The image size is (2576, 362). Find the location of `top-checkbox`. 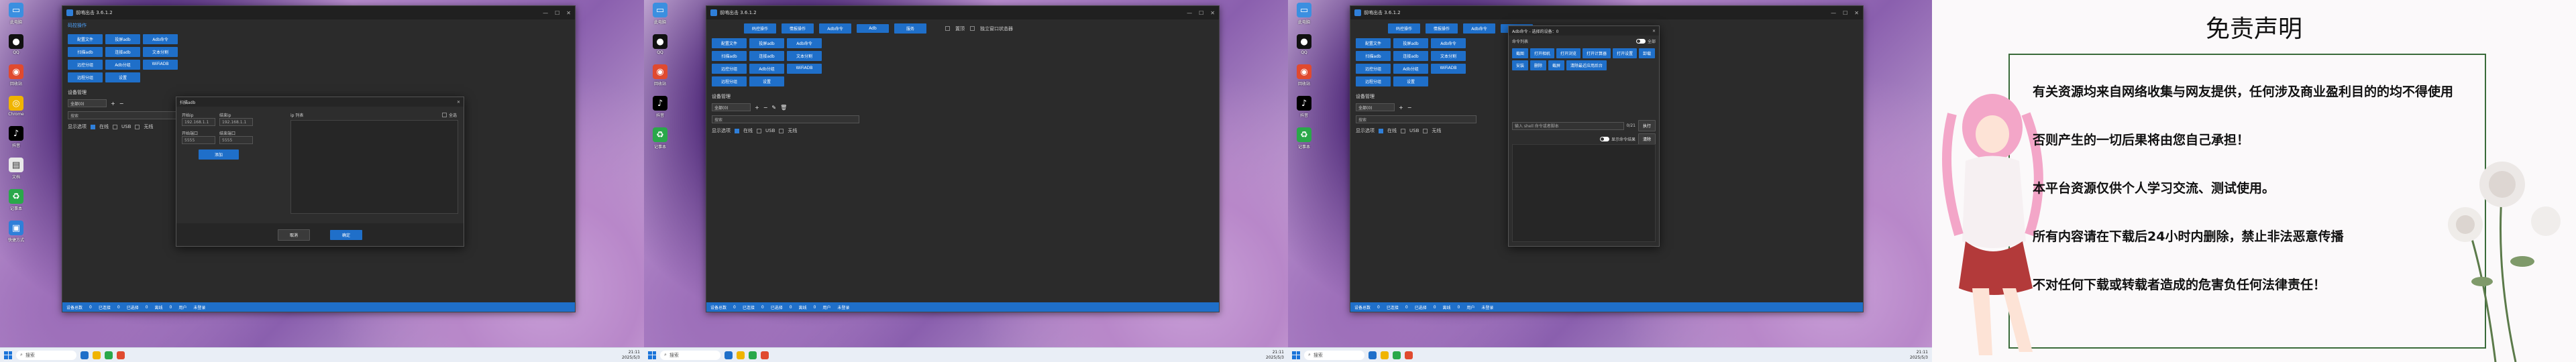

top-checkbox is located at coordinates (947, 28).